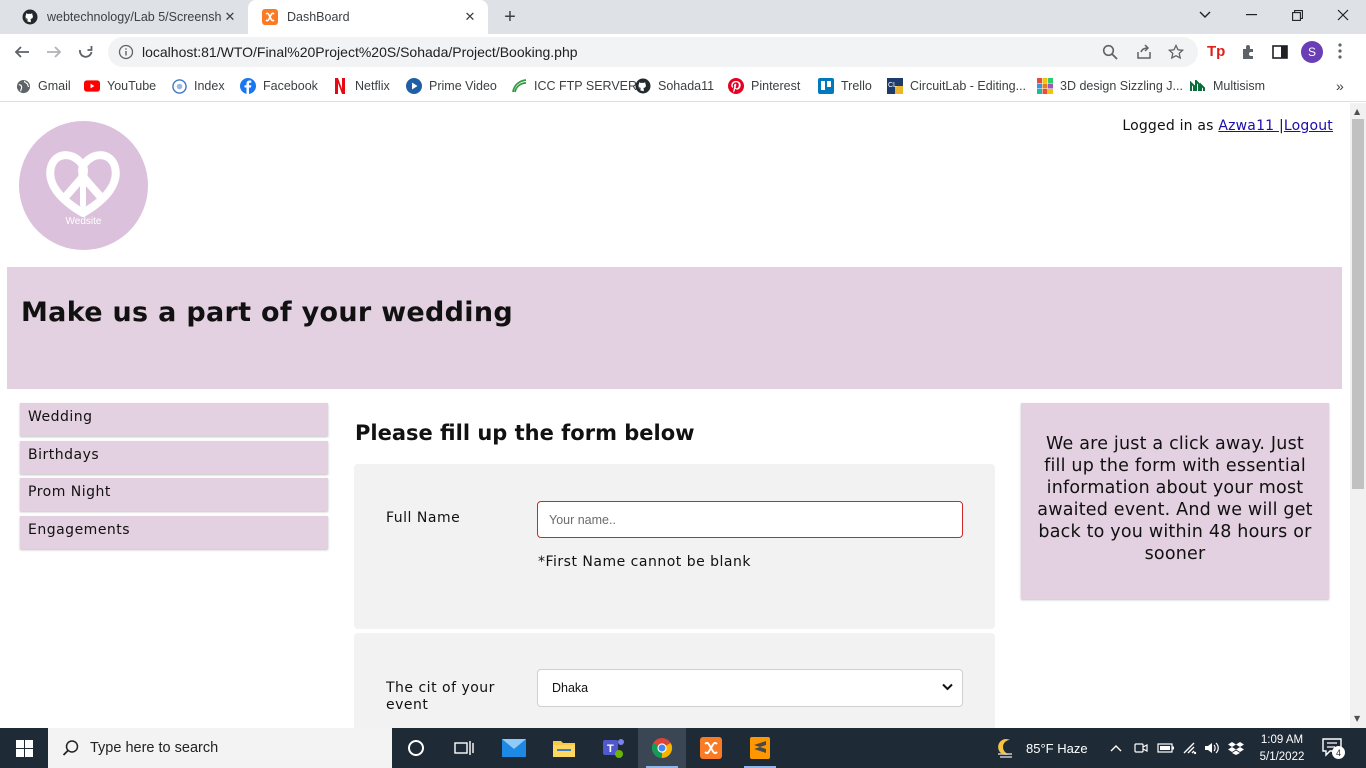  What do you see at coordinates (126, 52) in the screenshot?
I see `site-info-icon` at bounding box center [126, 52].